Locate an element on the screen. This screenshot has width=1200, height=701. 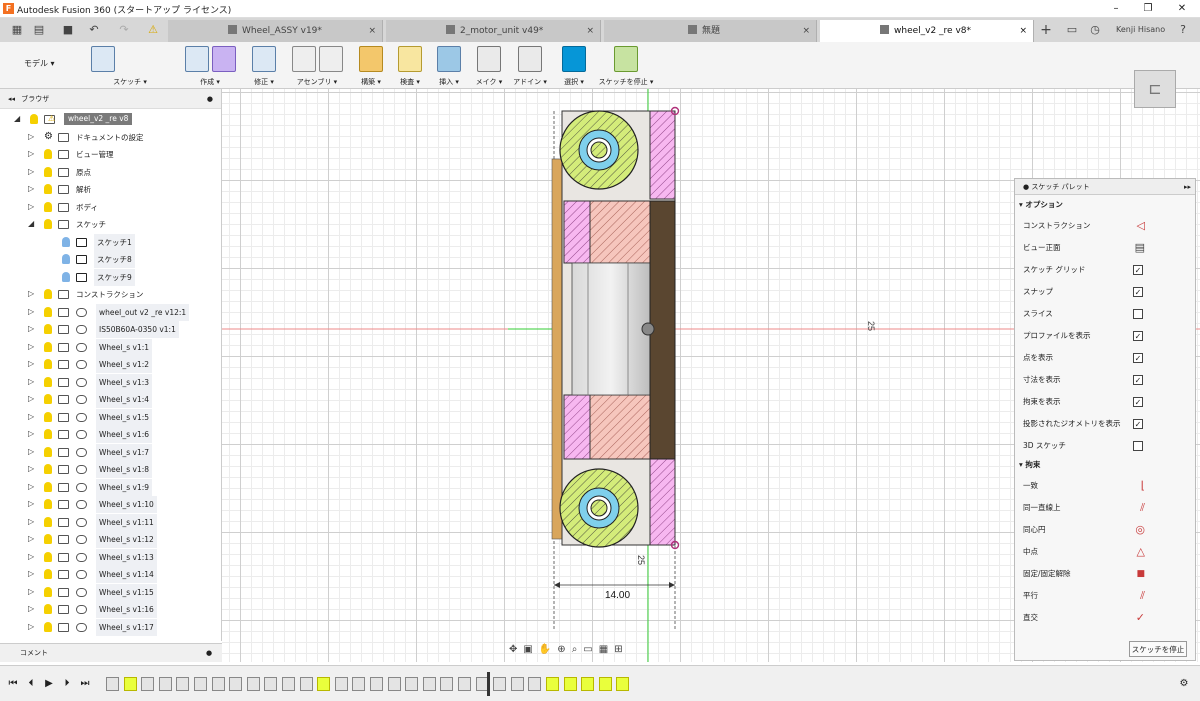
constraint-item: 固定/固定解除 ■ is located at coordinates (1106, 574).